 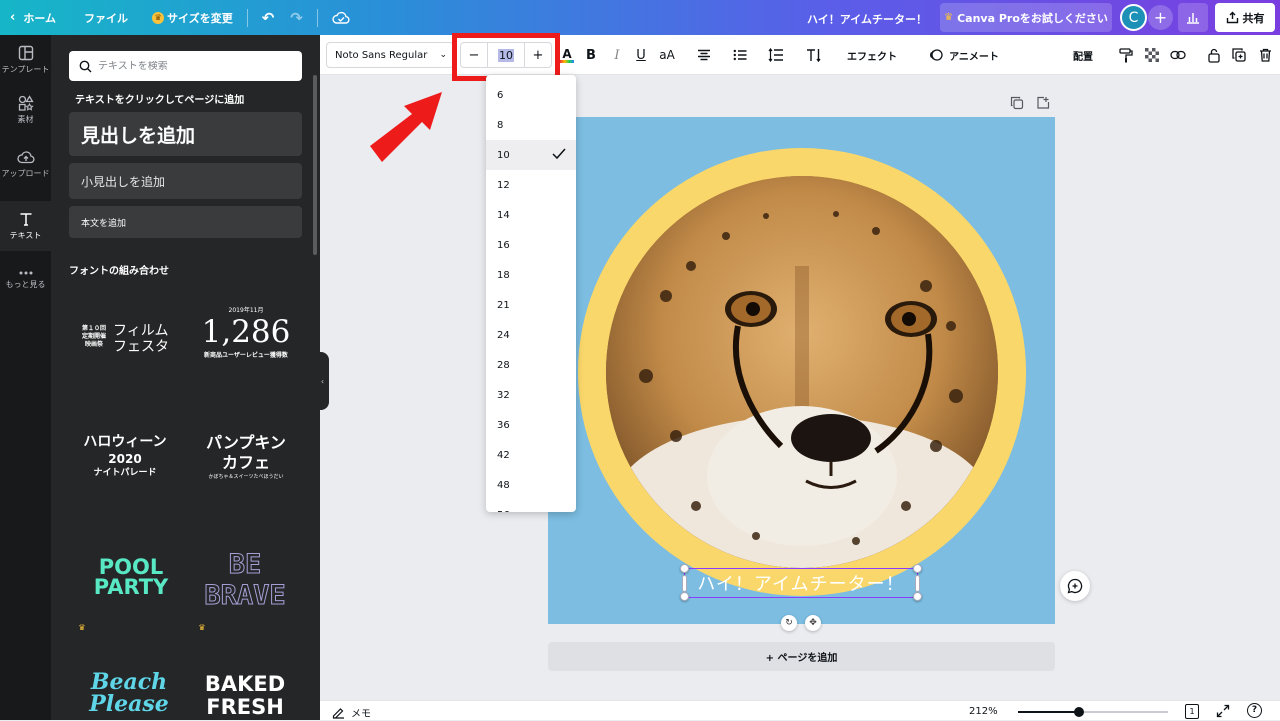 I want to click on size-option: 36, so click(x=531, y=425).